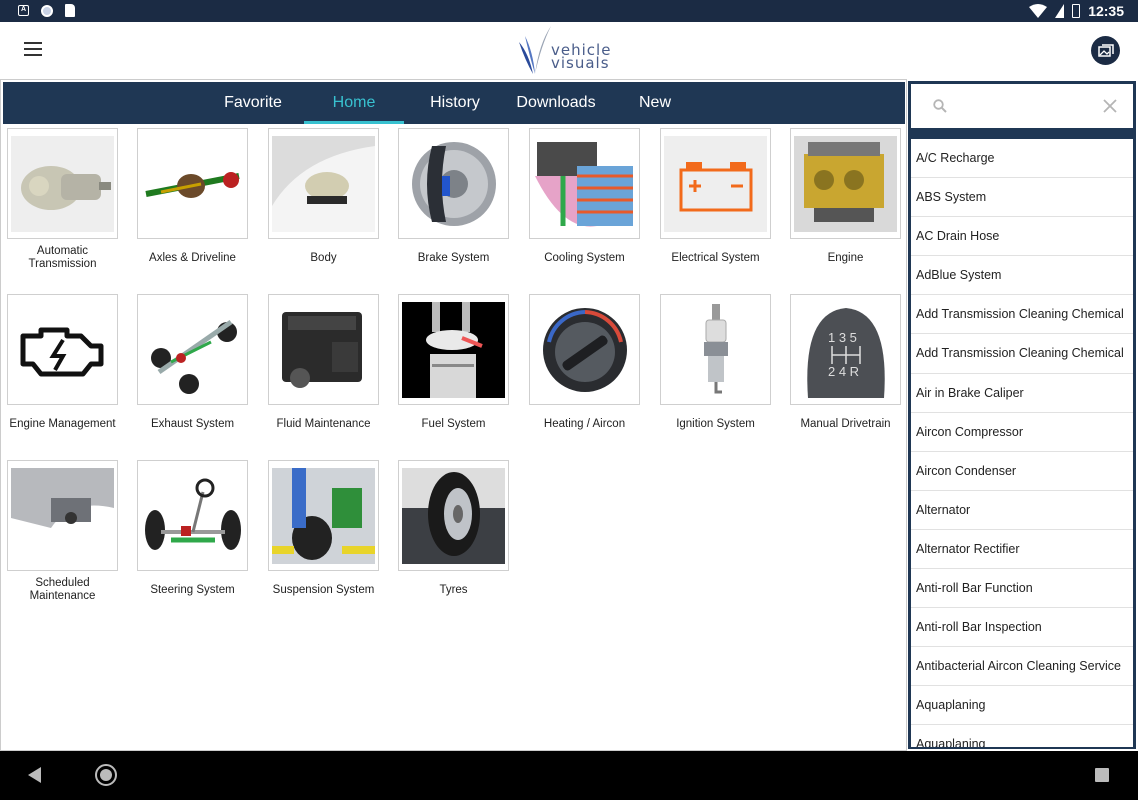 The image size is (1138, 800). What do you see at coordinates (453, 590) in the screenshot?
I see `tile-label: Tyres` at bounding box center [453, 590].